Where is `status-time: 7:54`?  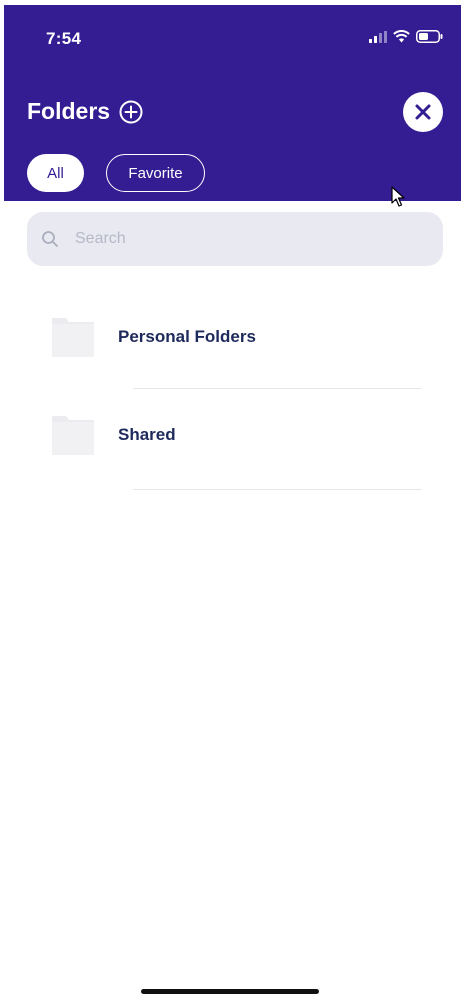 status-time: 7:54 is located at coordinates (64, 38).